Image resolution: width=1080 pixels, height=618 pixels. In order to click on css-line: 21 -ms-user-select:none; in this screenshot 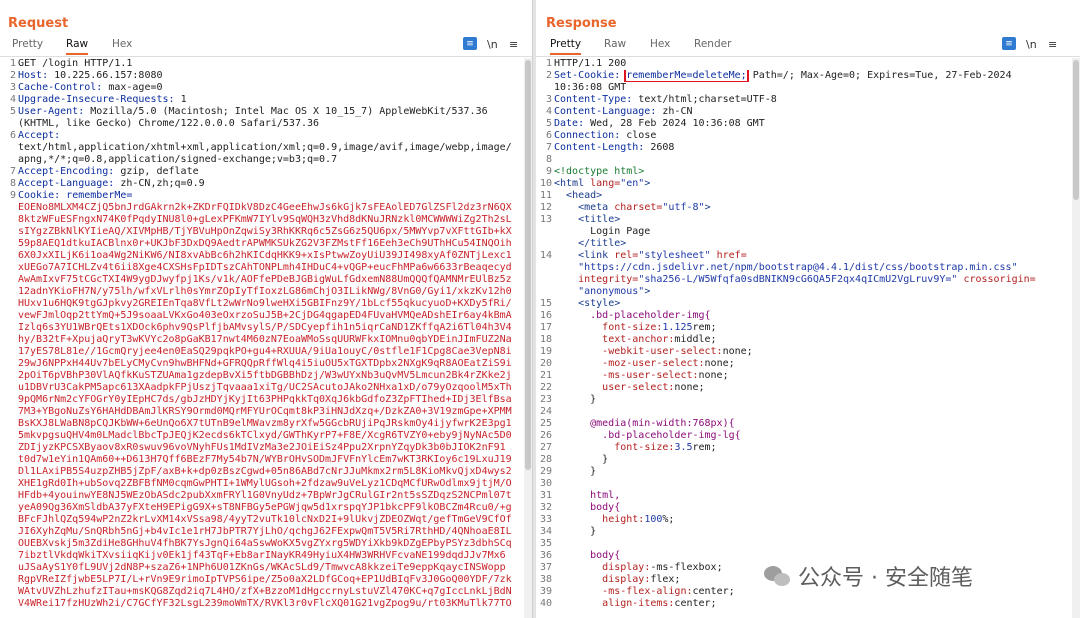, I will do `click(634, 375)`.